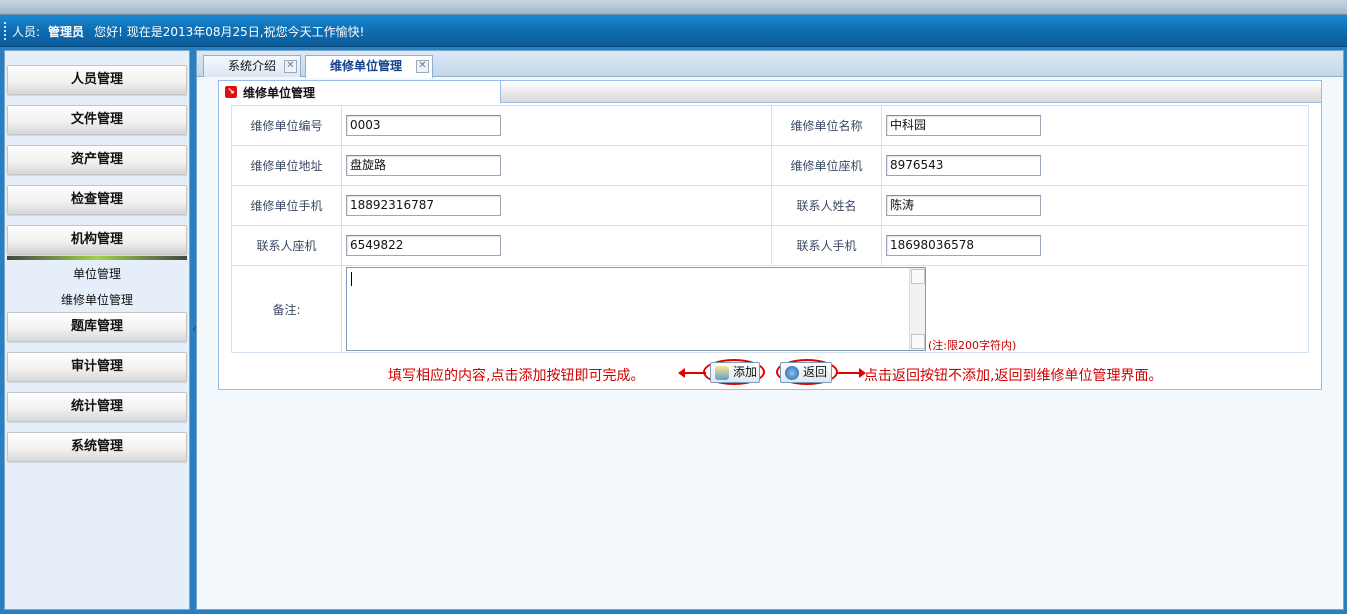  Describe the element at coordinates (97, 80) in the screenshot. I see `menu-personnel: 人员管理` at that location.